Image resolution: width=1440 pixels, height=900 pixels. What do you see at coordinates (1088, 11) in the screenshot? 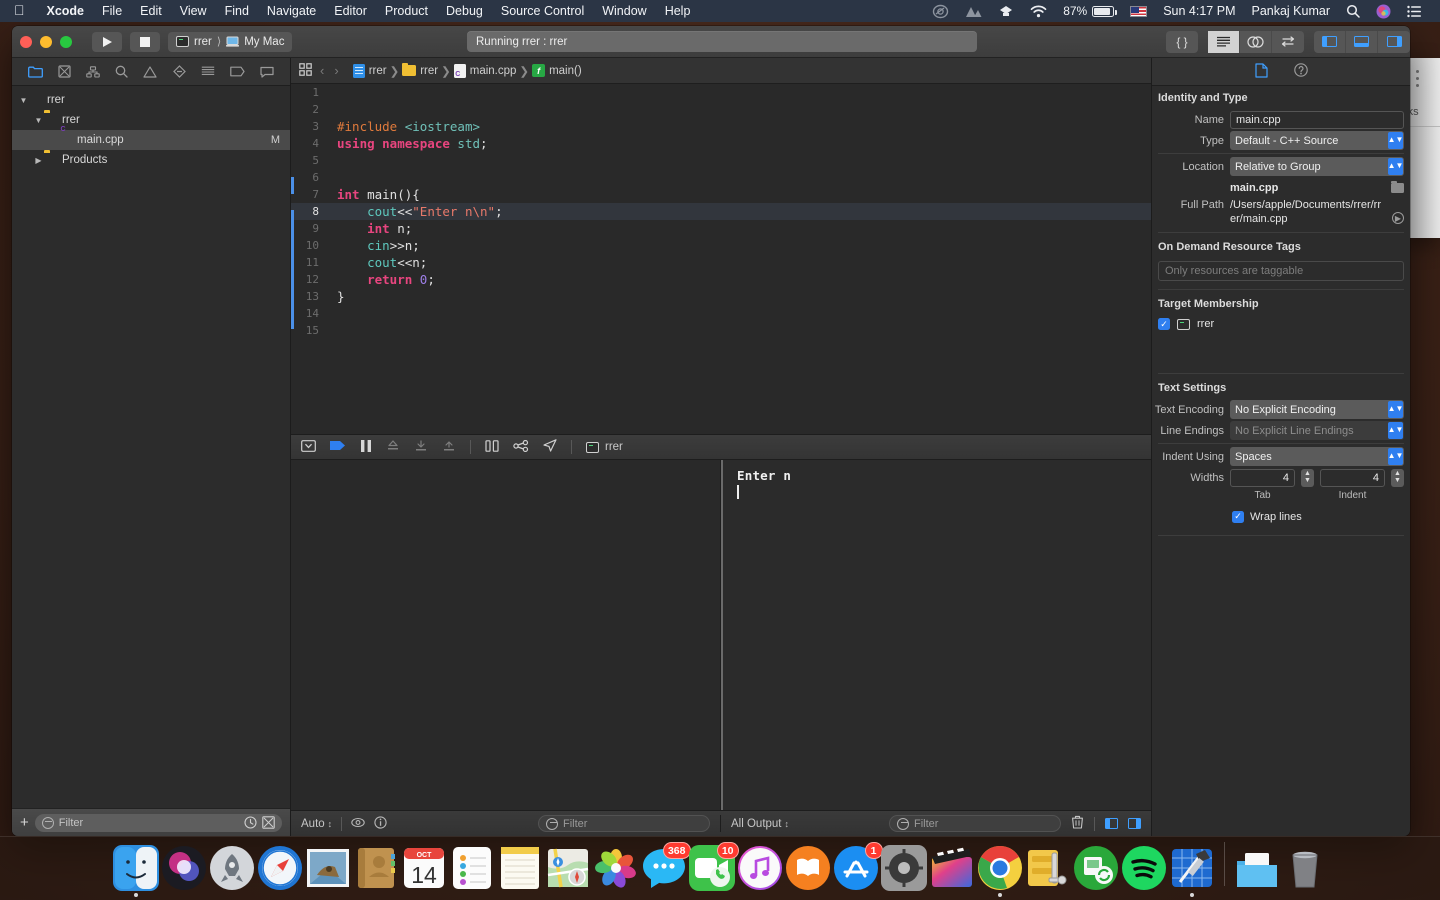
I see `battery-status: 87%` at bounding box center [1088, 11].